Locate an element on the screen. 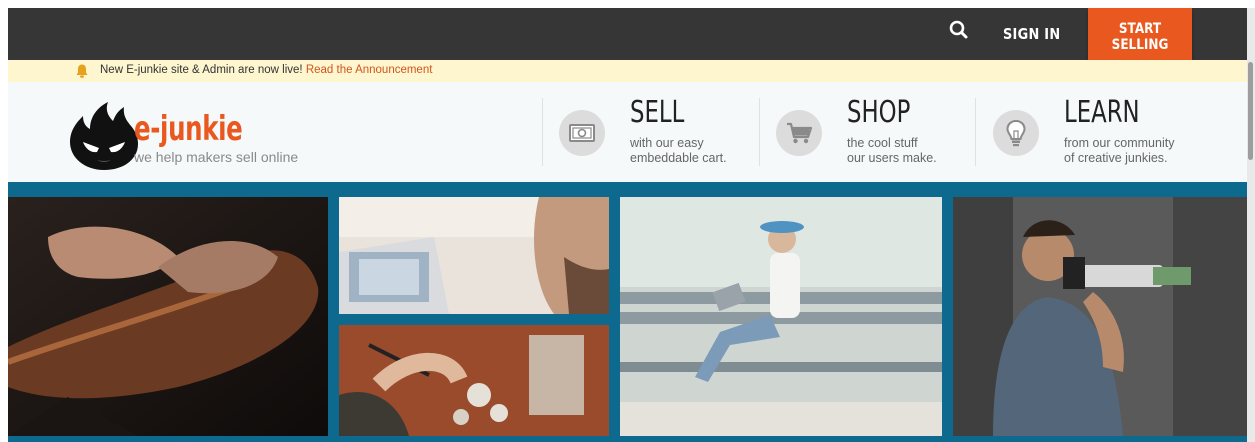  learn-icon-circle is located at coordinates (1016, 133).